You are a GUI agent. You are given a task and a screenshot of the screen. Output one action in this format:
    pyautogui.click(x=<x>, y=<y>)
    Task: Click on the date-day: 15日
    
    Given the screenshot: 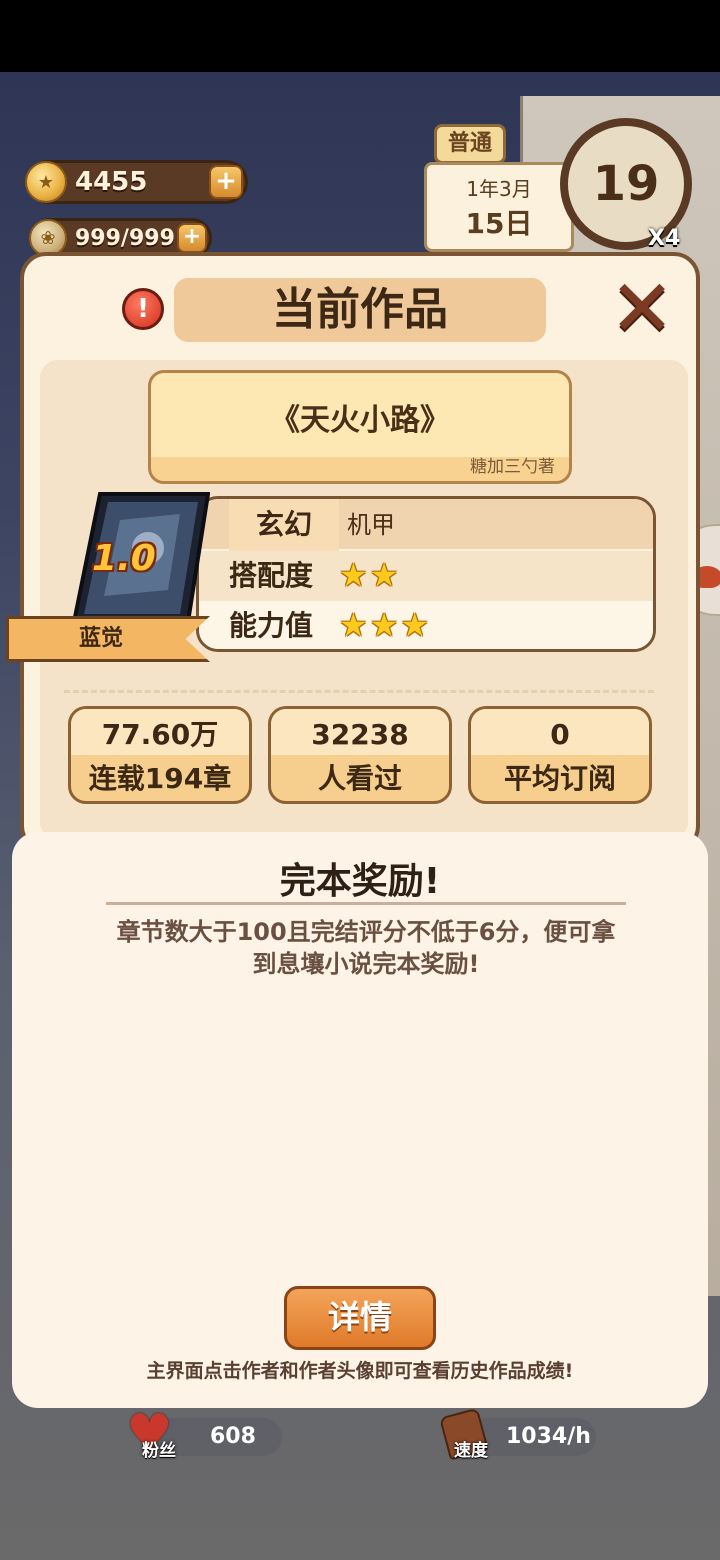 What is the action you would take?
    pyautogui.click(x=499, y=223)
    